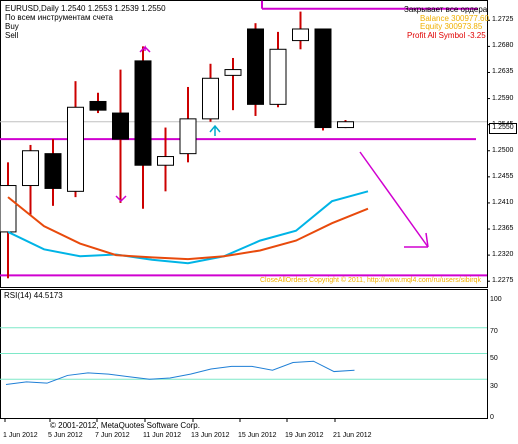 Image resolution: width=518 pixels, height=444 pixels. Describe the element at coordinates (503, 176) in the screenshot. I see `price-tick-label: 1.2455` at that location.